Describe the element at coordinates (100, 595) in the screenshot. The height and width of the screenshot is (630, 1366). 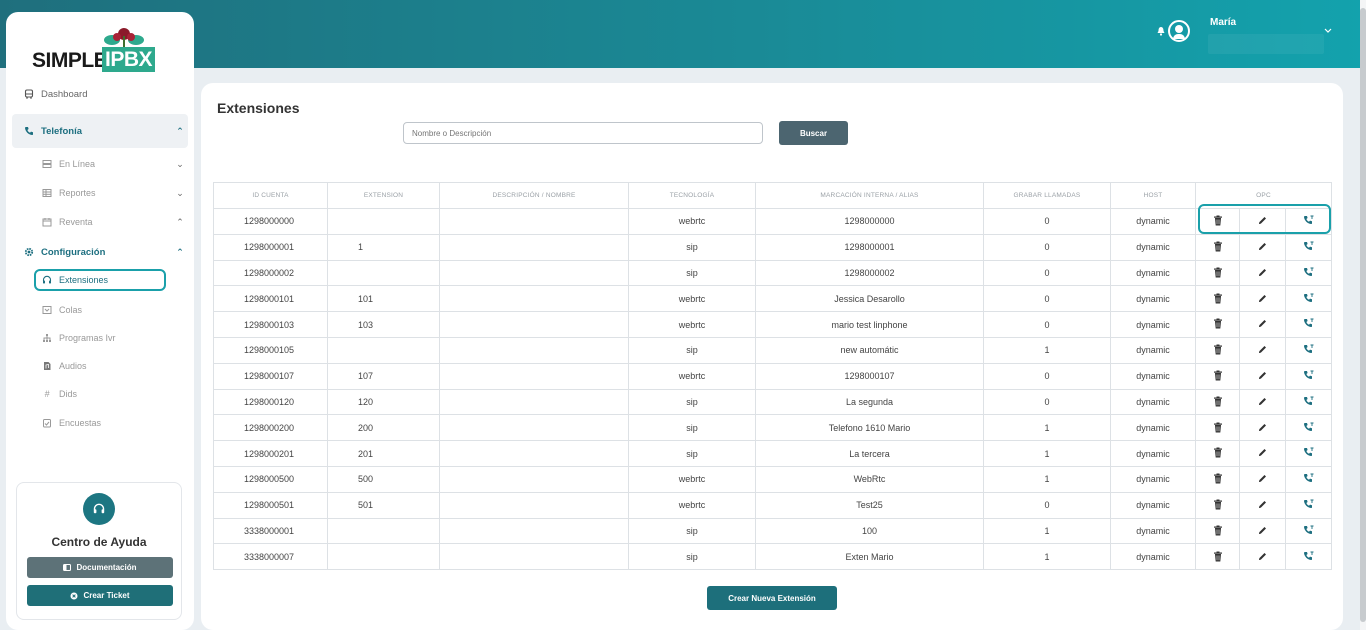
I see `create-ticket-button: Crear Ticket` at that location.